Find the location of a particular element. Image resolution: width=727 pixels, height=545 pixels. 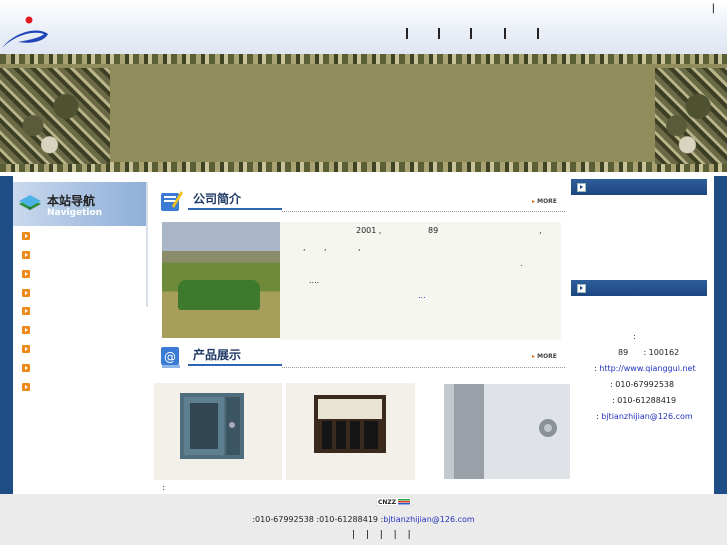

products-more-link: MORE is located at coordinates (544, 356).